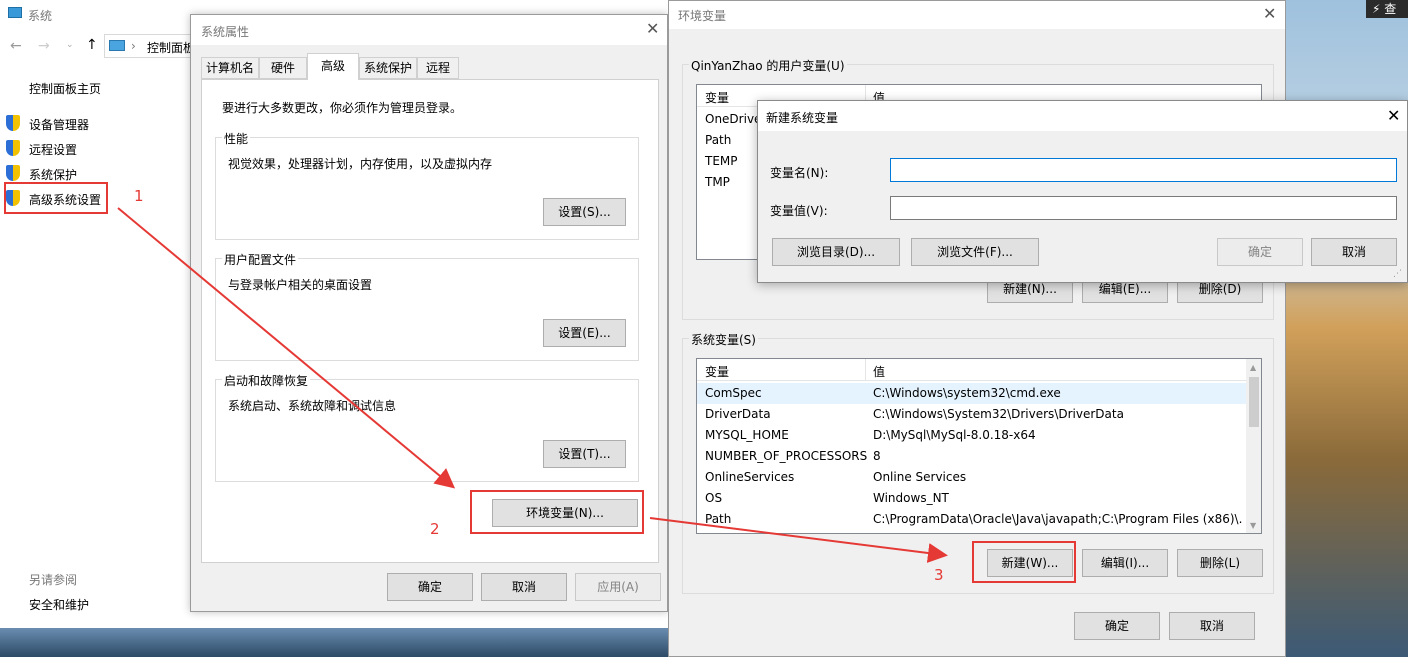 This screenshot has height=657, width=1408. What do you see at coordinates (92, 45) in the screenshot?
I see `up-arrow-icon: ↑` at bounding box center [92, 45].